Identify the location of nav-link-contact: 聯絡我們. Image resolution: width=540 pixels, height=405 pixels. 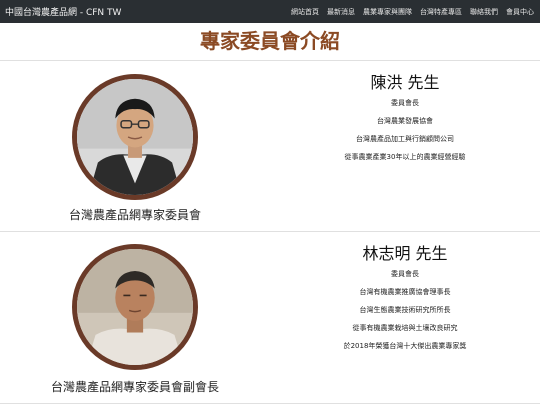
(484, 12).